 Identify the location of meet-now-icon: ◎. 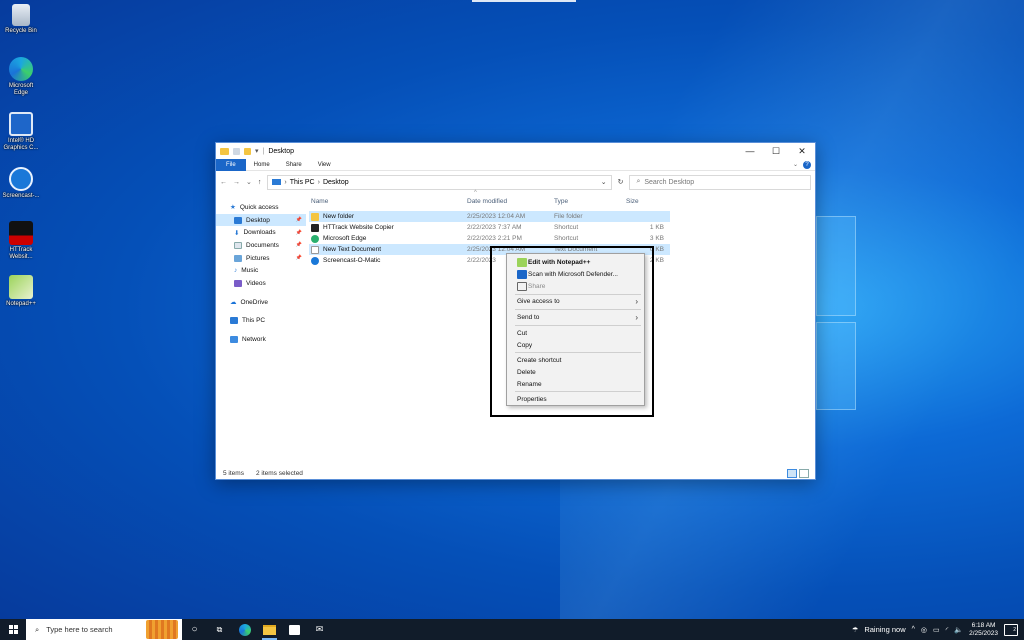
(924, 630).